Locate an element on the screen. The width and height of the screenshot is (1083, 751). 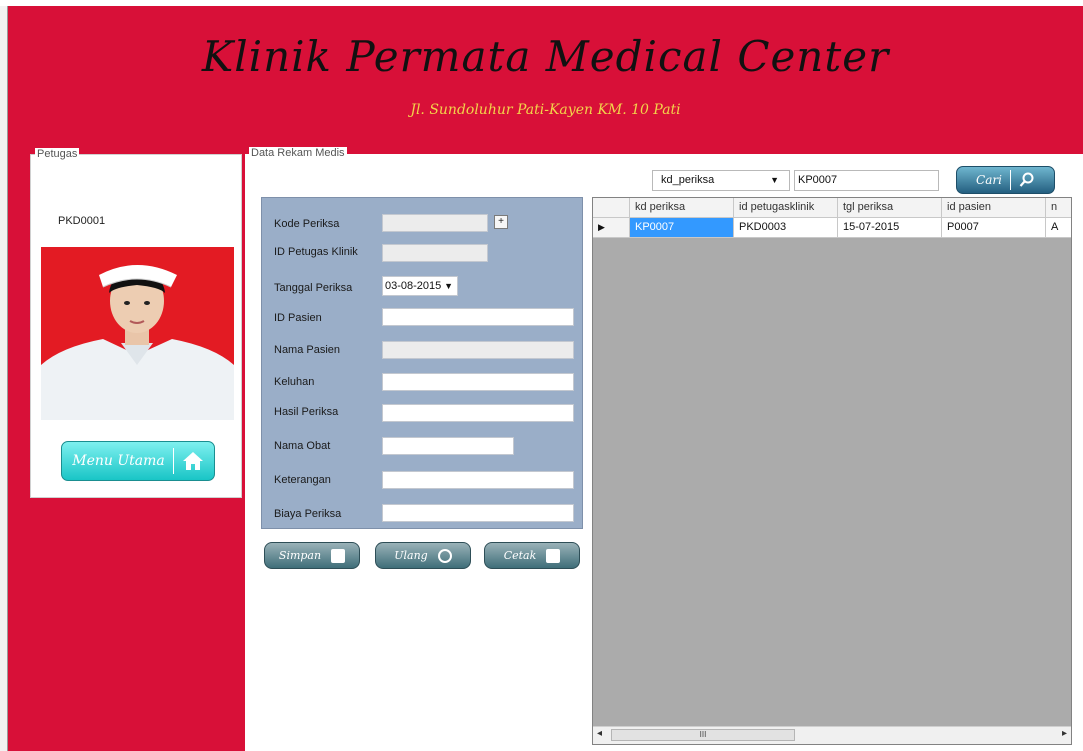
keterangan-field is located at coordinates (478, 480).